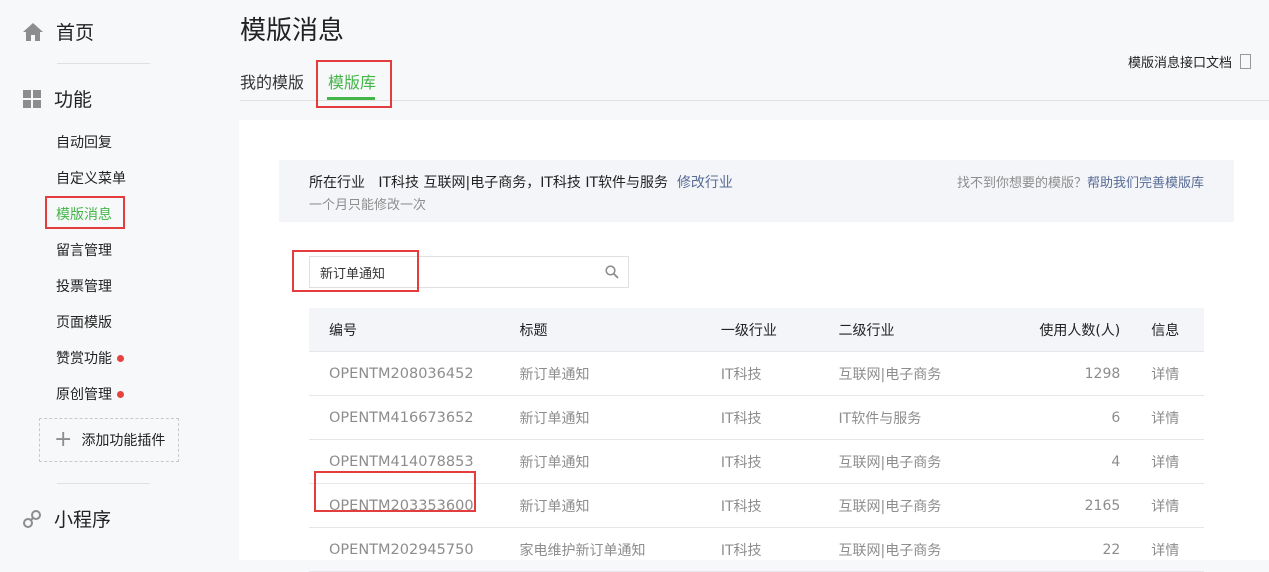 The image size is (1269, 572). What do you see at coordinates (1067, 373) in the screenshot?
I see `user-count: 1298` at bounding box center [1067, 373].